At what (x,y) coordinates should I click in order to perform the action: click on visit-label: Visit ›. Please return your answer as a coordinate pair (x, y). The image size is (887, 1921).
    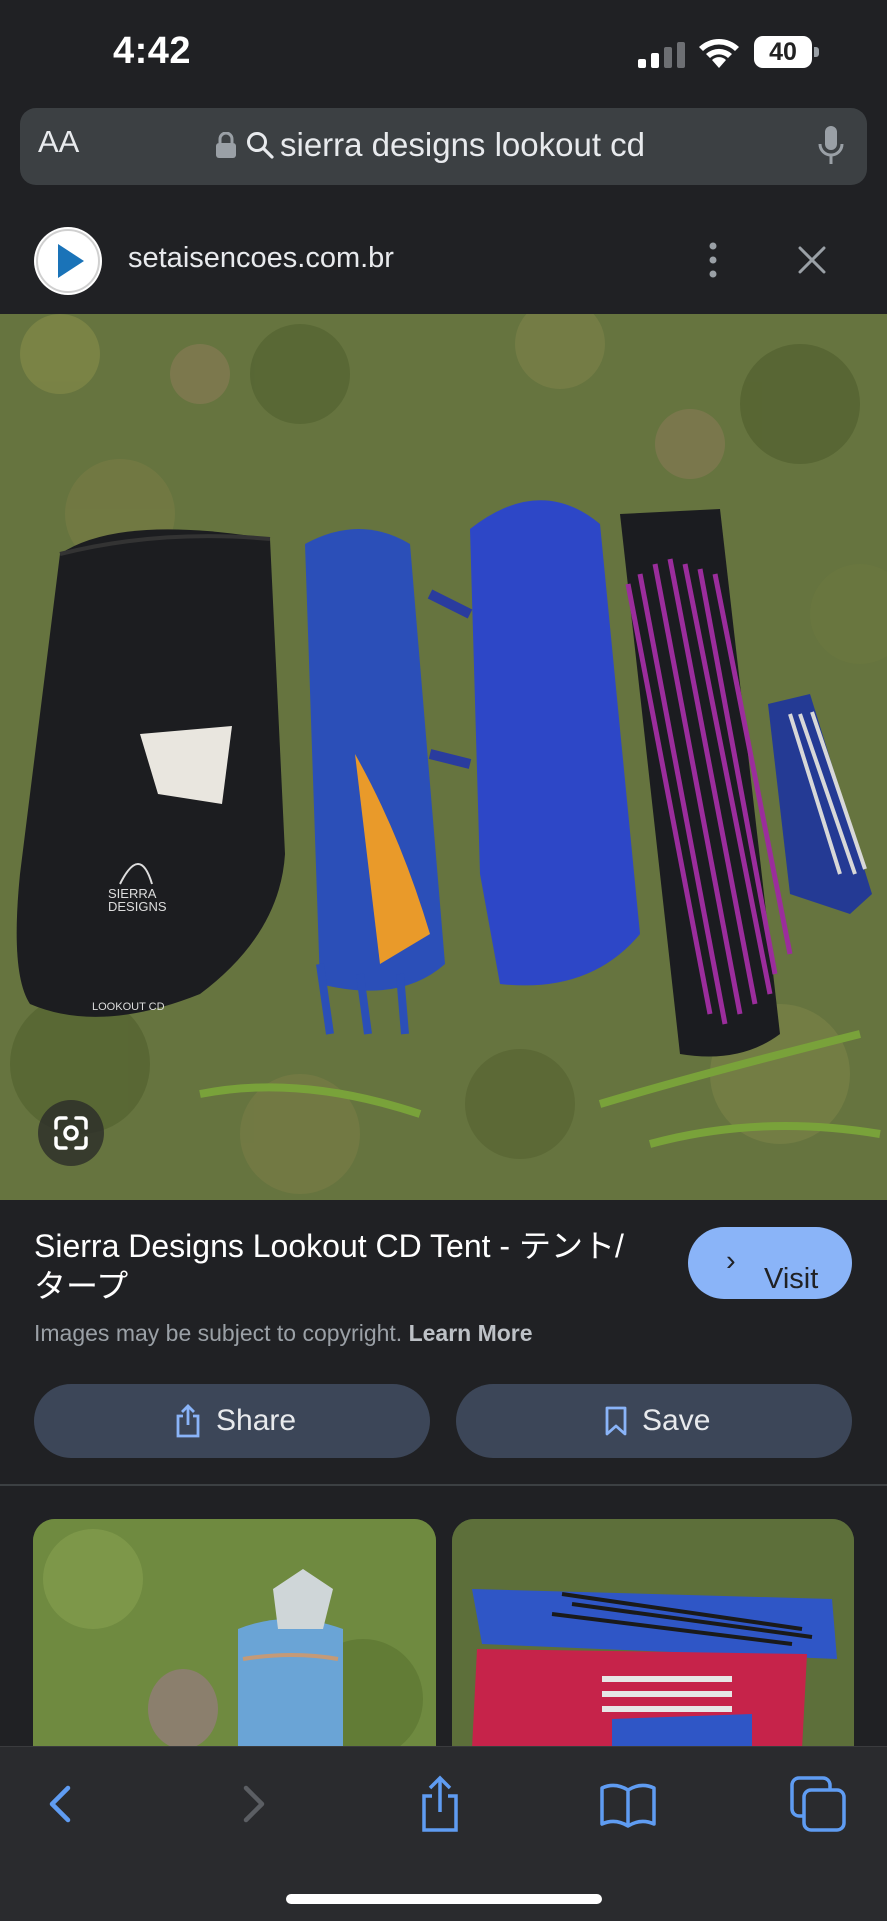
    Looking at the image, I should click on (772, 1270).